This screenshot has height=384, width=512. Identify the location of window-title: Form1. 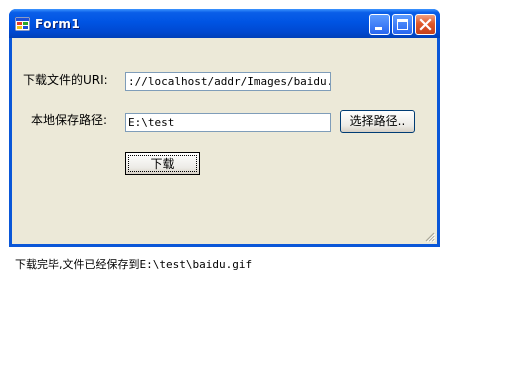
(58, 24).